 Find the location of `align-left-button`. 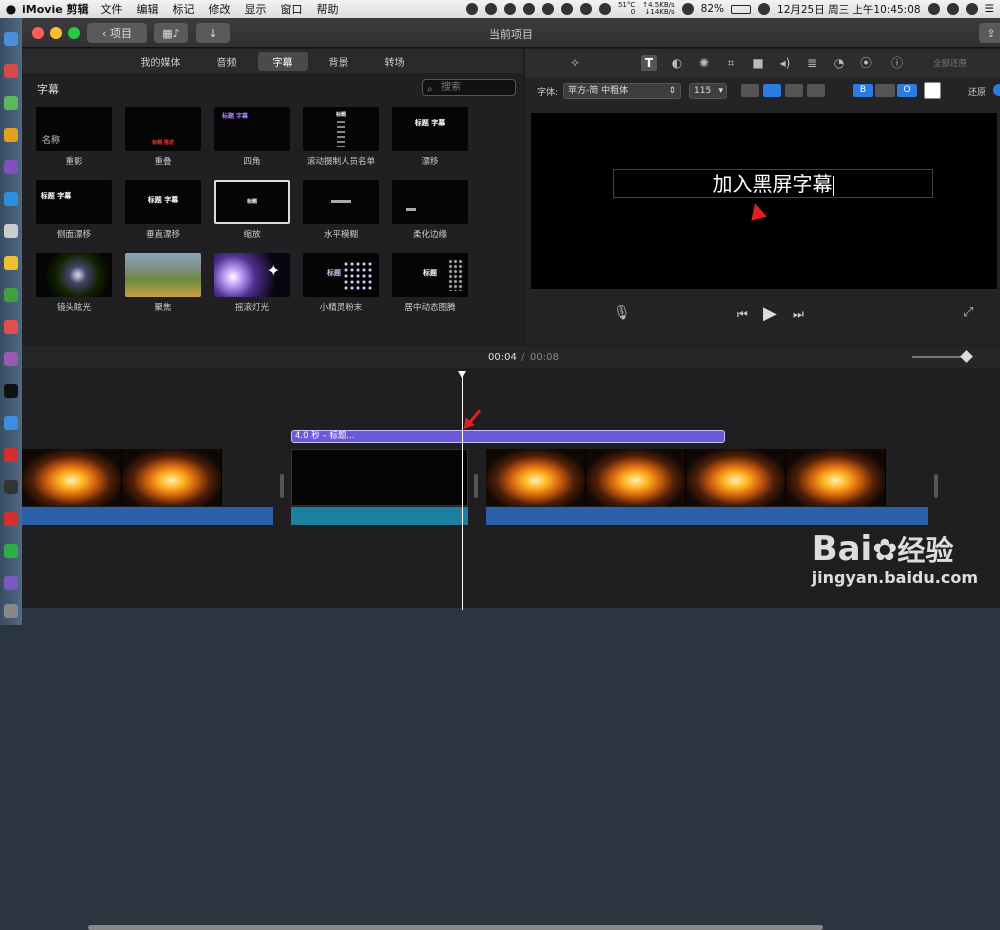

align-left-button is located at coordinates (750, 90).